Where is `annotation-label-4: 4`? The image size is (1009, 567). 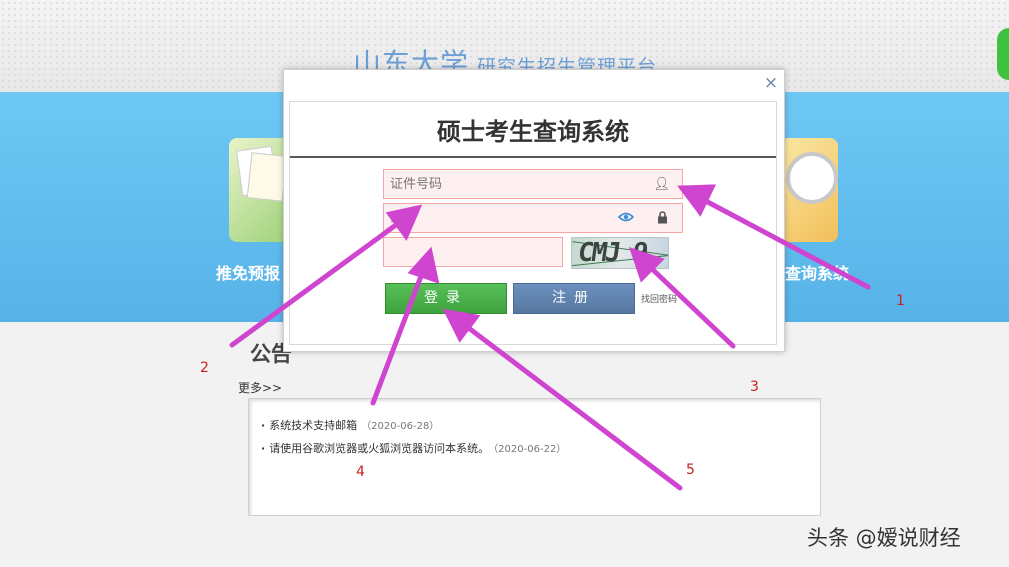 annotation-label-4: 4 is located at coordinates (360, 472).